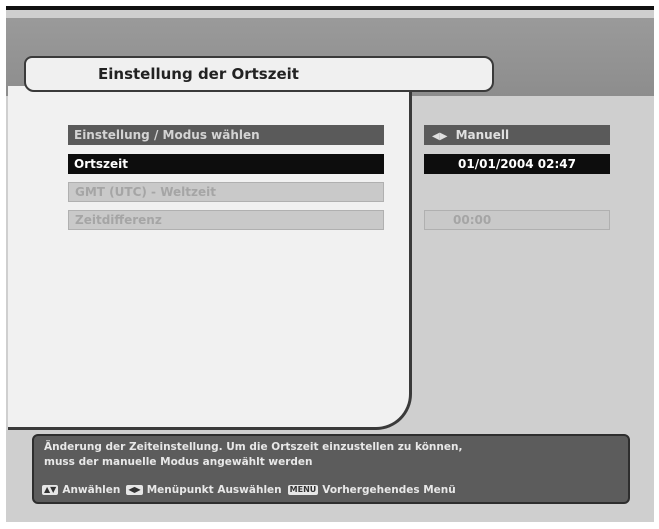 Image resolution: width=659 pixels, height=529 pixels. I want to click on mode-value-text: Manuell, so click(482, 135).